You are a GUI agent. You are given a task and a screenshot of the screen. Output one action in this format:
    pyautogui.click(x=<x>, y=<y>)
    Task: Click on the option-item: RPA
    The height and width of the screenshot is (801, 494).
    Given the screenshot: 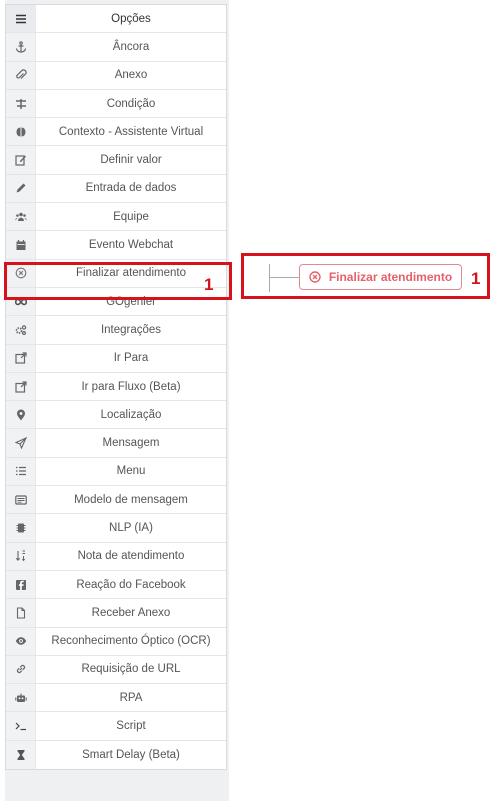 What is the action you would take?
    pyautogui.click(x=116, y=698)
    